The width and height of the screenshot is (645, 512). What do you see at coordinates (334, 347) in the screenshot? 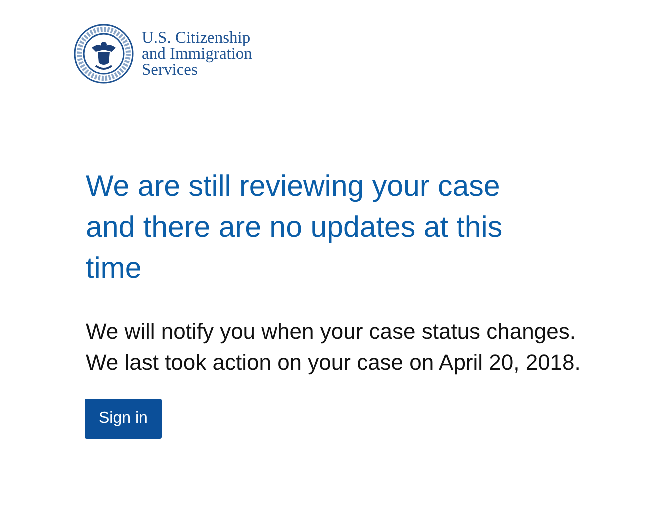
I see `status-message: We will notify you when your case status changes. We last took action on your case on April 20, 2018.` at bounding box center [334, 347].